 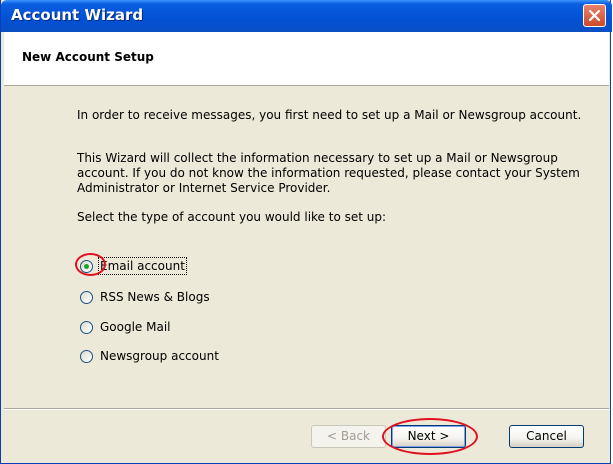 What do you see at coordinates (86, 356) in the screenshot?
I see `radio-newsgroup-account` at bounding box center [86, 356].